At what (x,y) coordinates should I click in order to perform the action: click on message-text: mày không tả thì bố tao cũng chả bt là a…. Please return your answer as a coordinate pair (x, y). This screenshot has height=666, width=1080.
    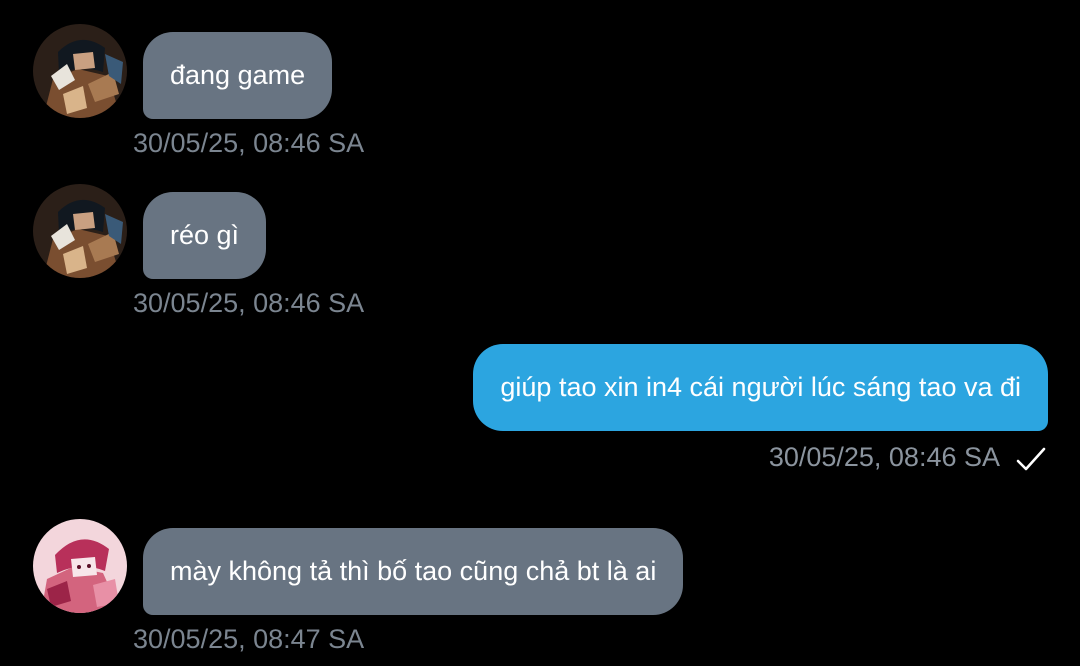
    Looking at the image, I should click on (413, 571).